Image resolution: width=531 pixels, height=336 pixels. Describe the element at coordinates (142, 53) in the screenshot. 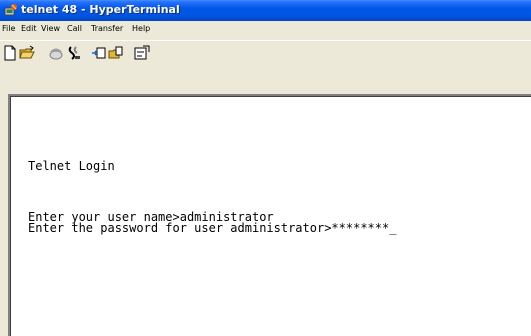

I see `properties-icon` at that location.